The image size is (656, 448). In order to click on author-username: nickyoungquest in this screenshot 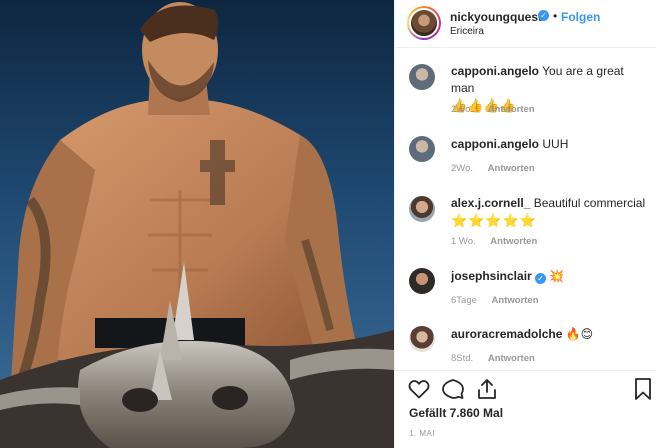, I will do `click(496, 17)`.